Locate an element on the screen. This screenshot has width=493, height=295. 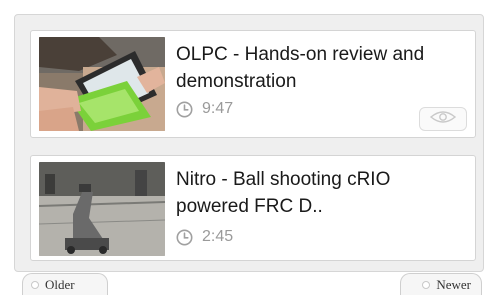
duration-text: 2:45 is located at coordinates (218, 236).